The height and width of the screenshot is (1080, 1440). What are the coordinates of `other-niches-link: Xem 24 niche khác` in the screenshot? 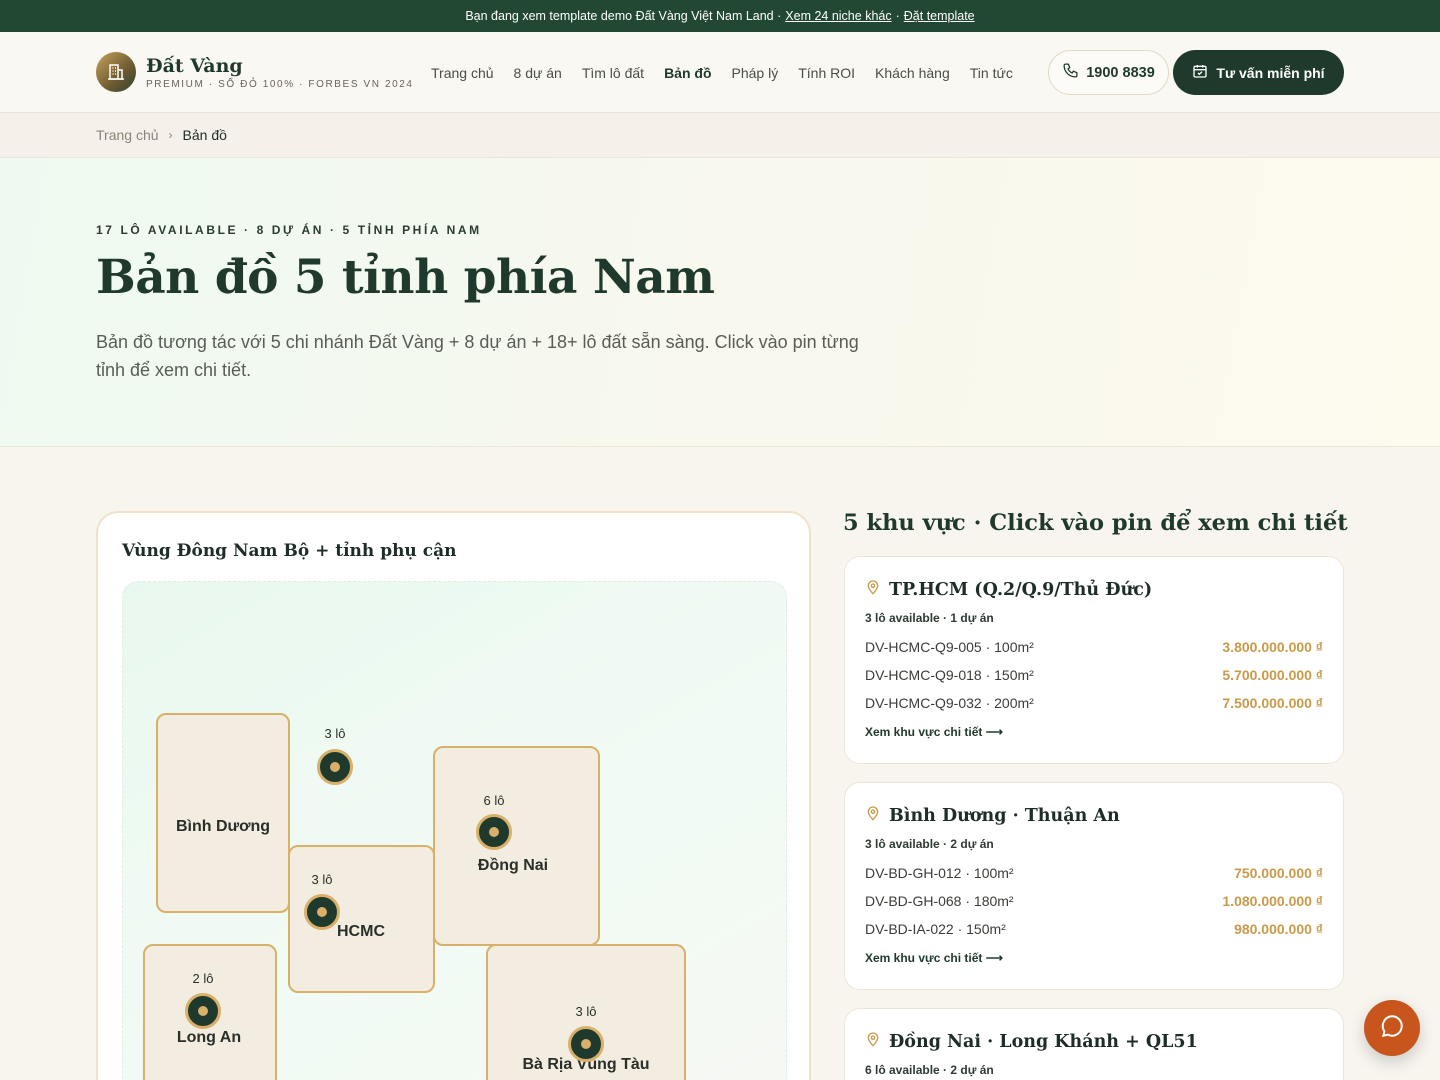 It's located at (838, 16).